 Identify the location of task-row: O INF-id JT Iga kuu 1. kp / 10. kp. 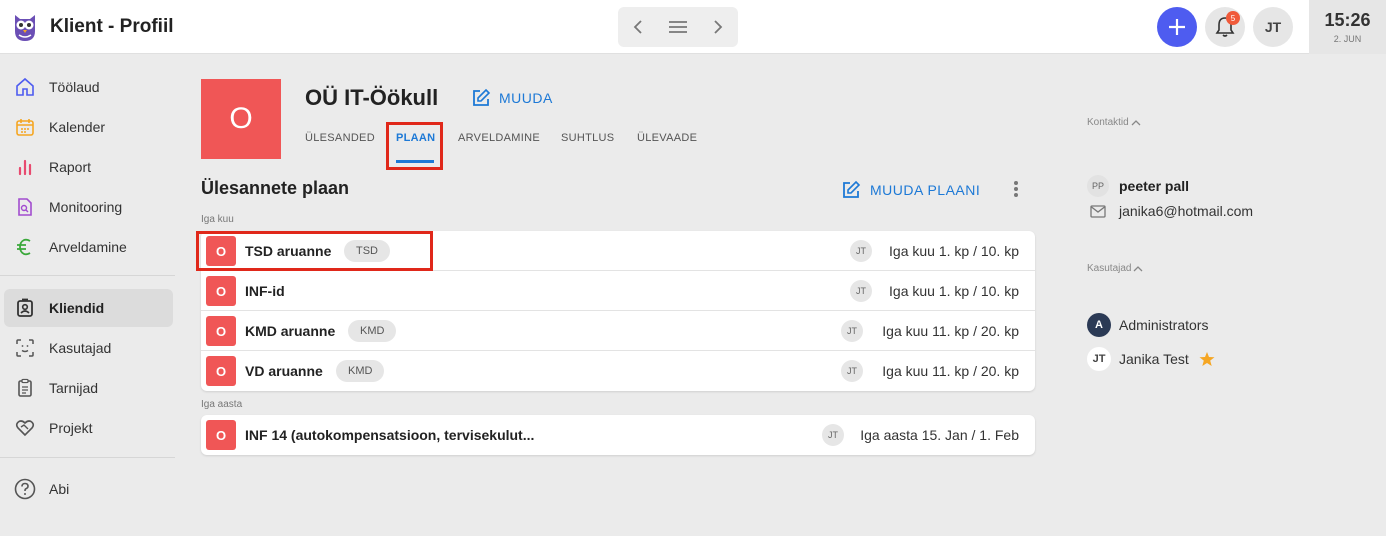
(618, 291).